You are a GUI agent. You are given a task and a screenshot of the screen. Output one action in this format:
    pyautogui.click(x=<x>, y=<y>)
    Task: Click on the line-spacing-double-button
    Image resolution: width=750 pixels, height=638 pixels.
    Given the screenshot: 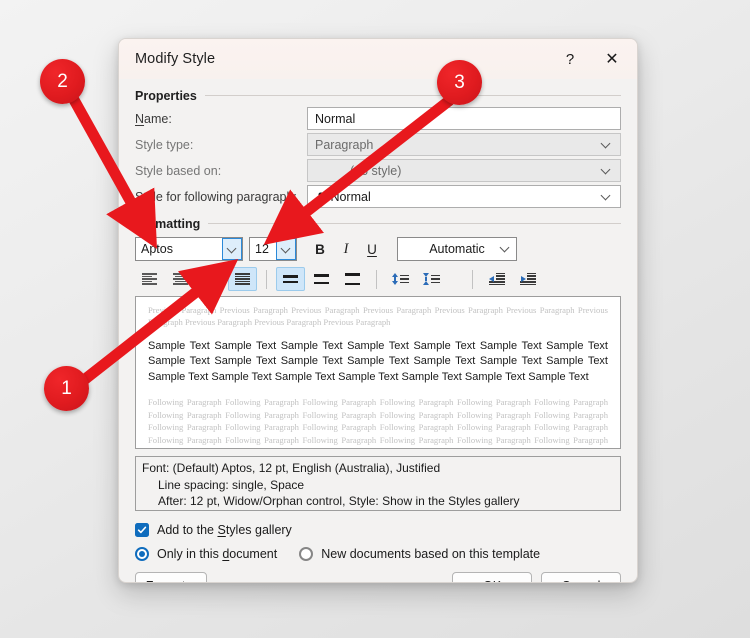 What is the action you would take?
    pyautogui.click(x=352, y=279)
    